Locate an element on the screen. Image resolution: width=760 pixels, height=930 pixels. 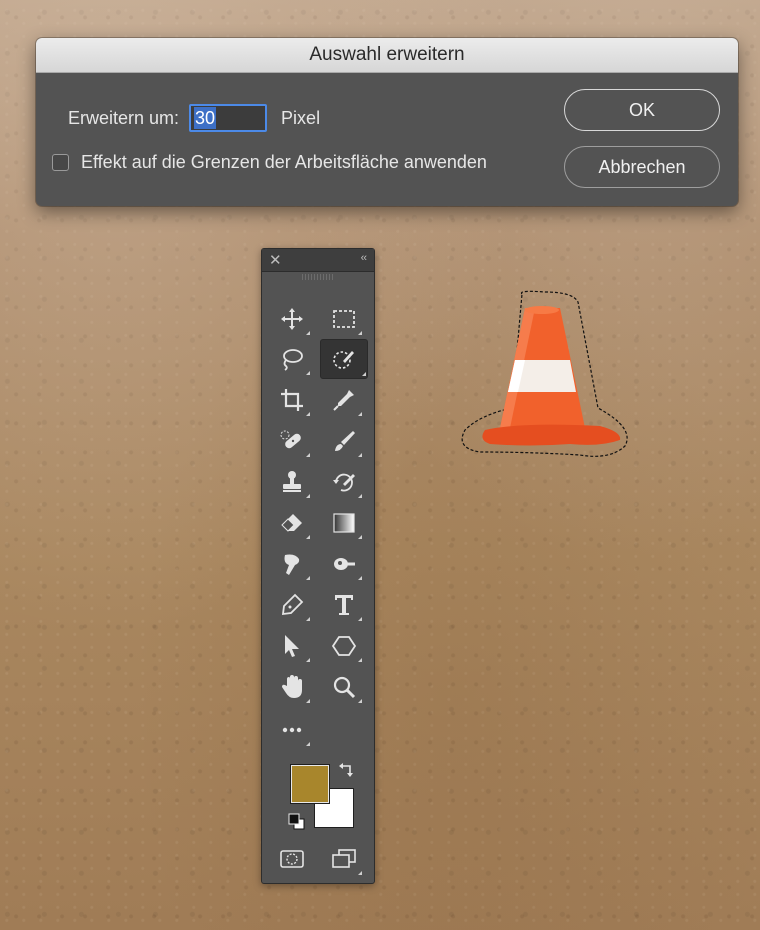
arrow-icon is located at coordinates (292, 646).